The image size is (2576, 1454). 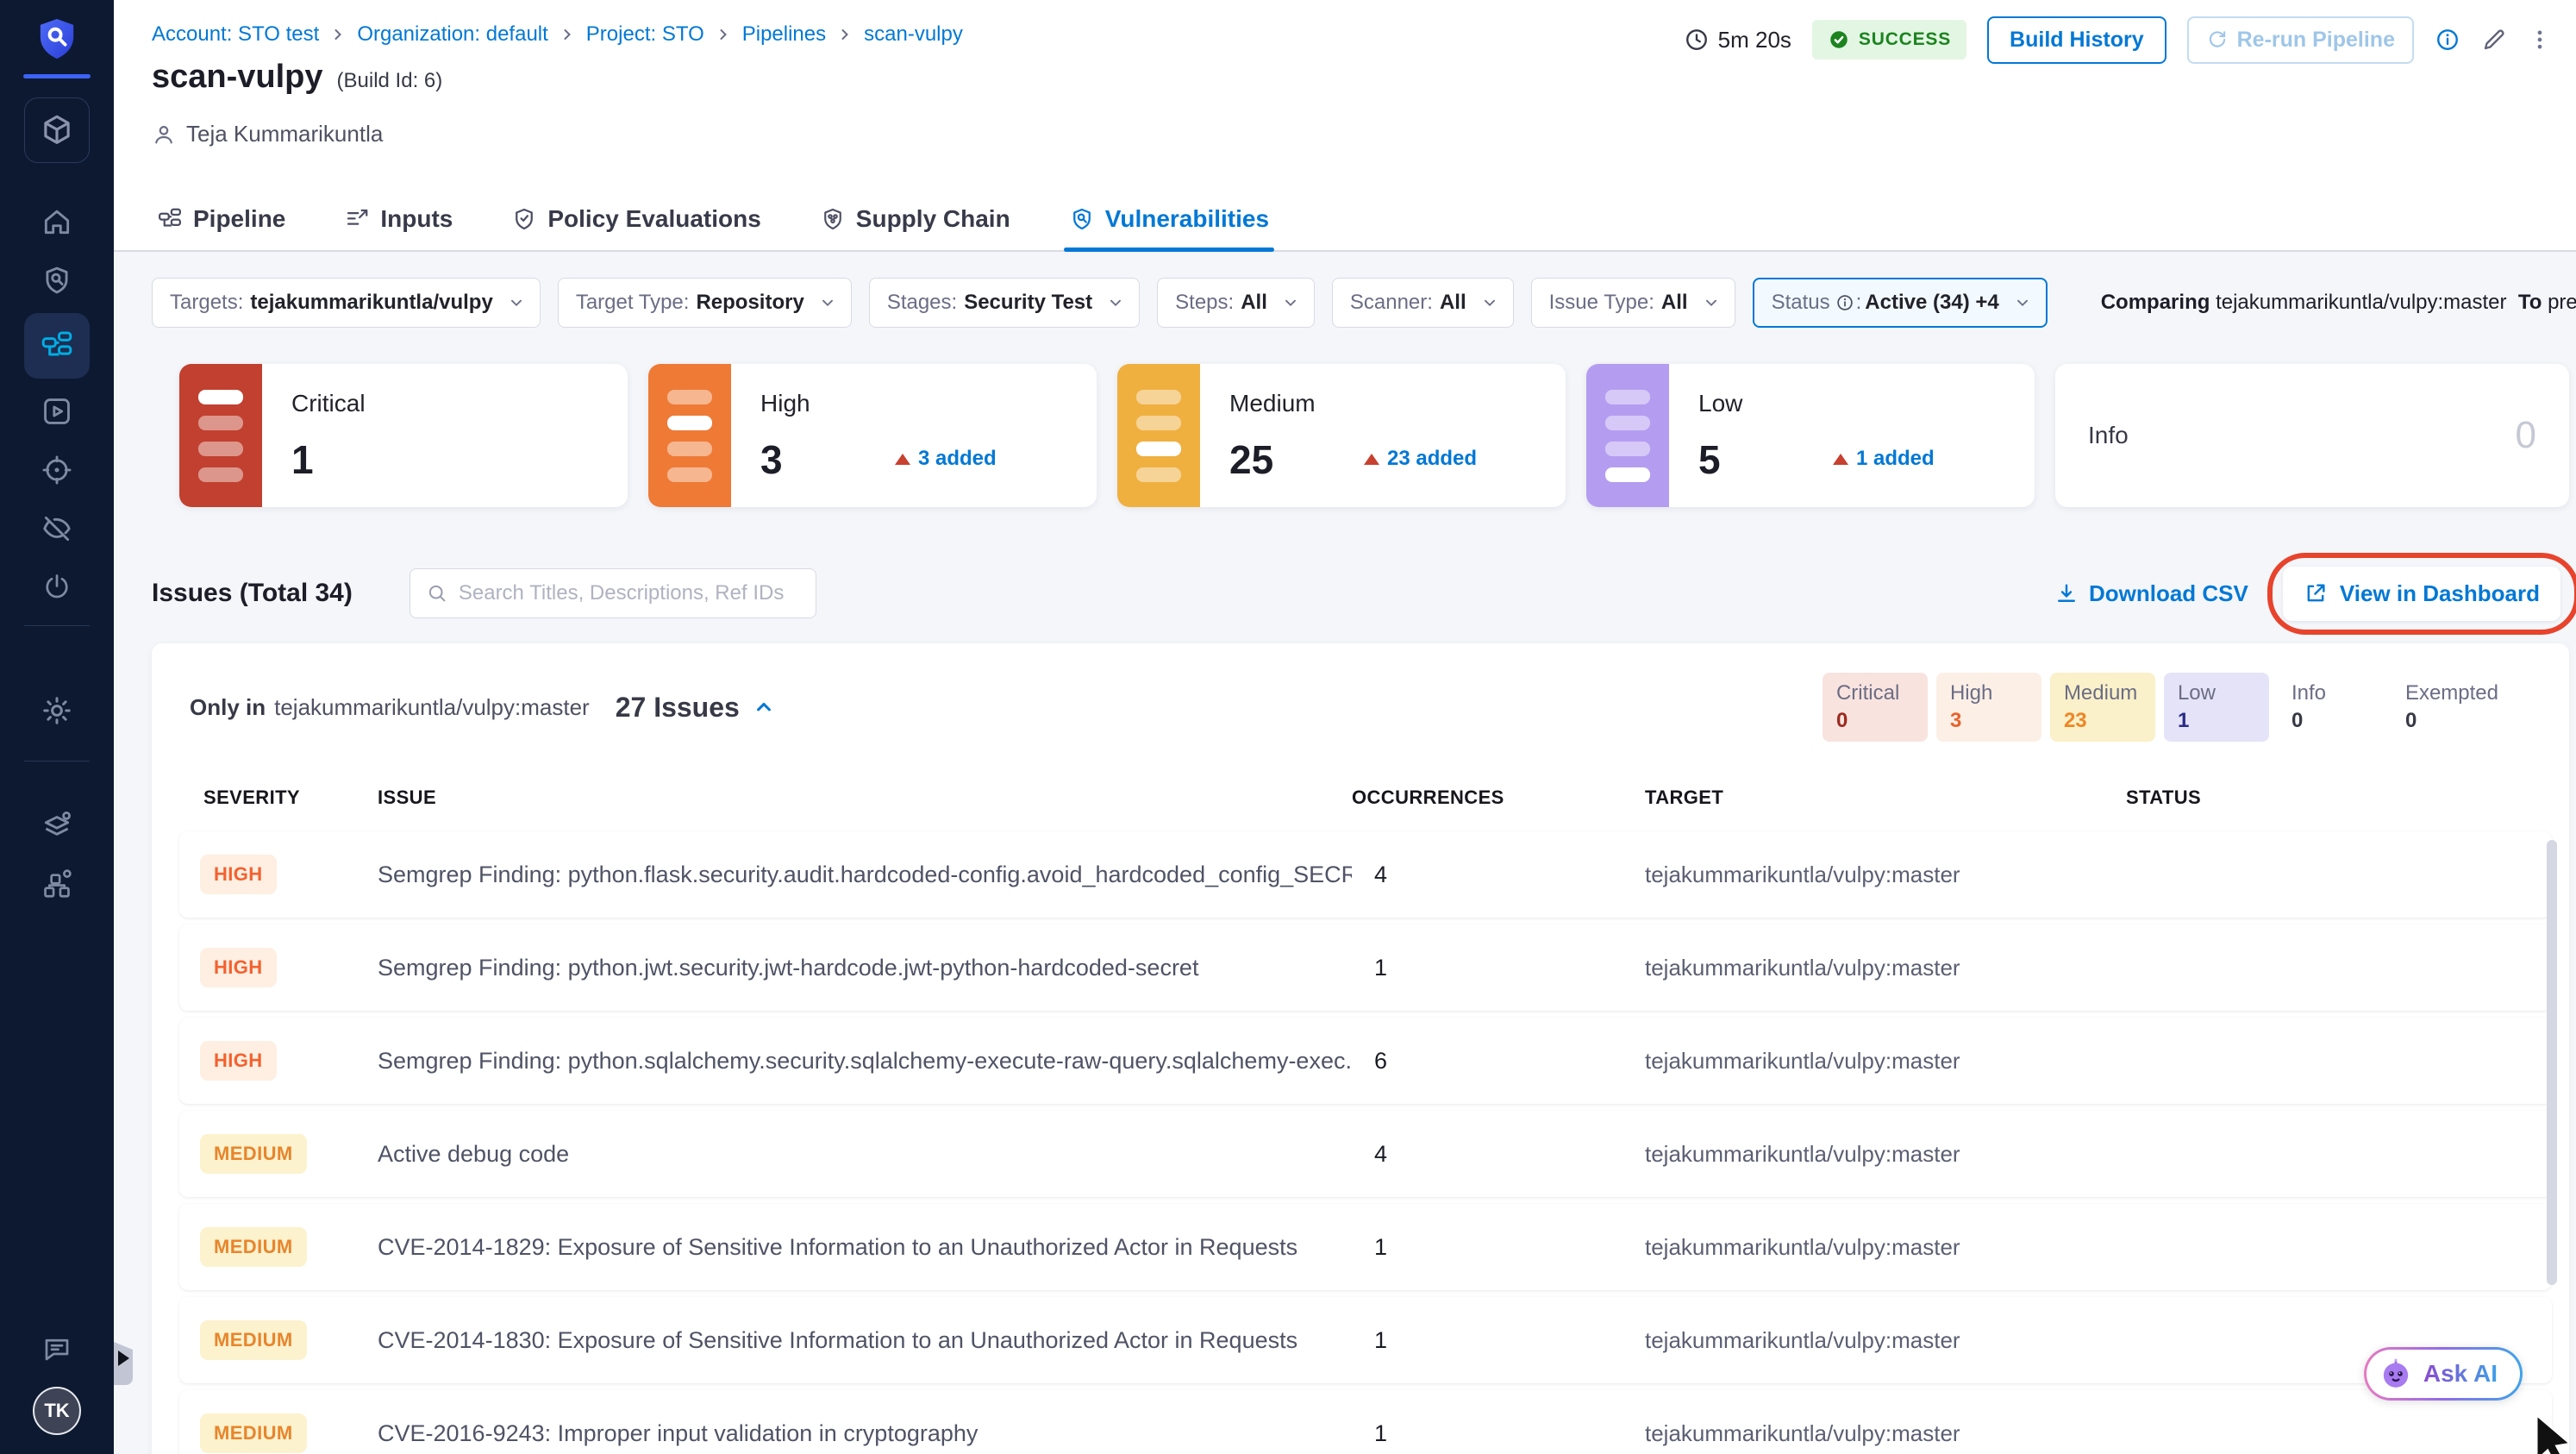 I want to click on tab-policy-evaluations: Policy Evaluations, so click(x=636, y=220).